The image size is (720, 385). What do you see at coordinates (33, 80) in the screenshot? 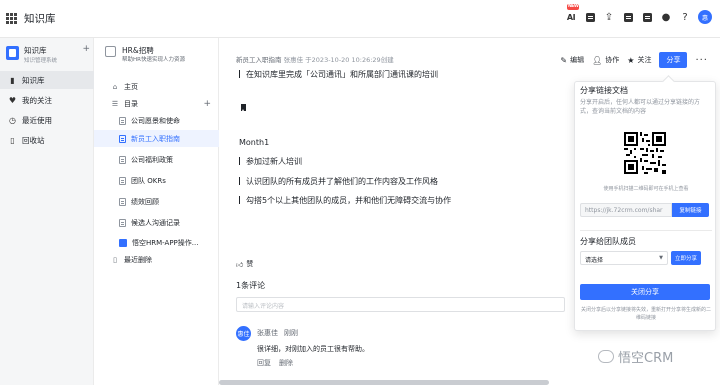
I see `nav-item-label: 知识库` at bounding box center [33, 80].